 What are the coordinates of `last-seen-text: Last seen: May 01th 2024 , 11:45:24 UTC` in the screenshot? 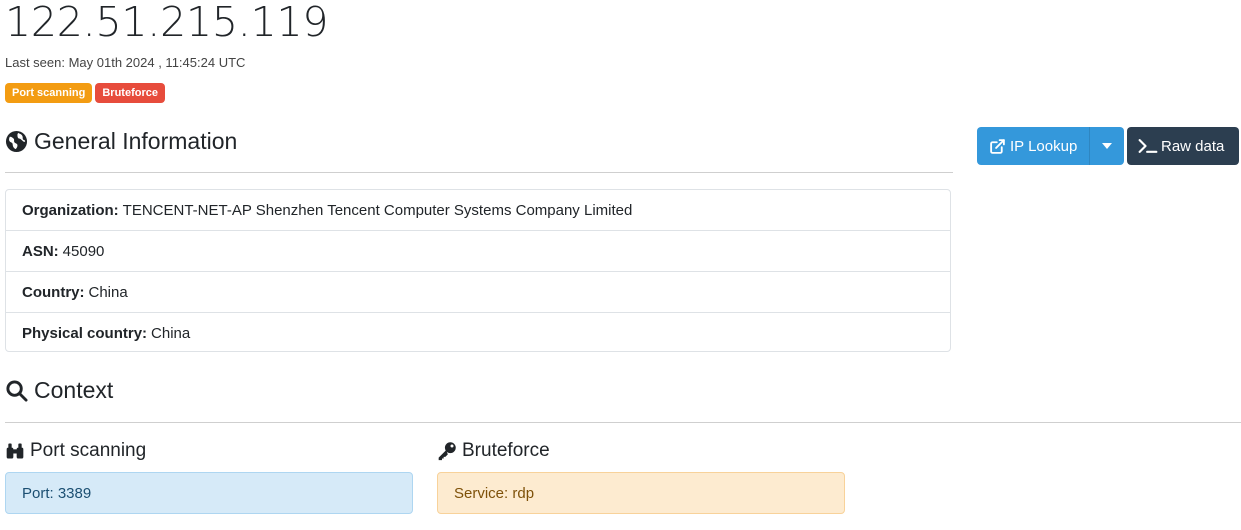 It's located at (125, 62).